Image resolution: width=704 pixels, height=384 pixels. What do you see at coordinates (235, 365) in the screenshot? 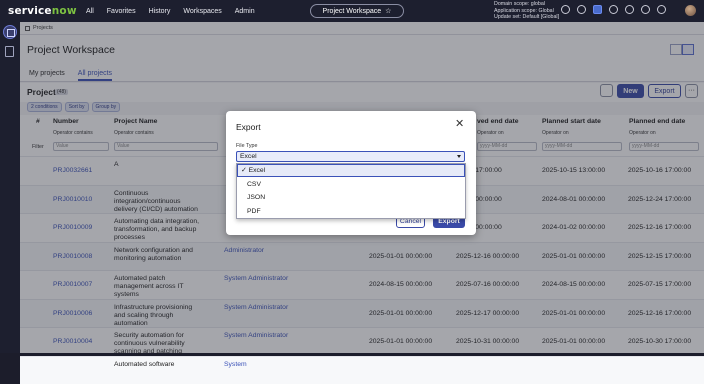
I see `cell-user: System` at bounding box center [235, 365].